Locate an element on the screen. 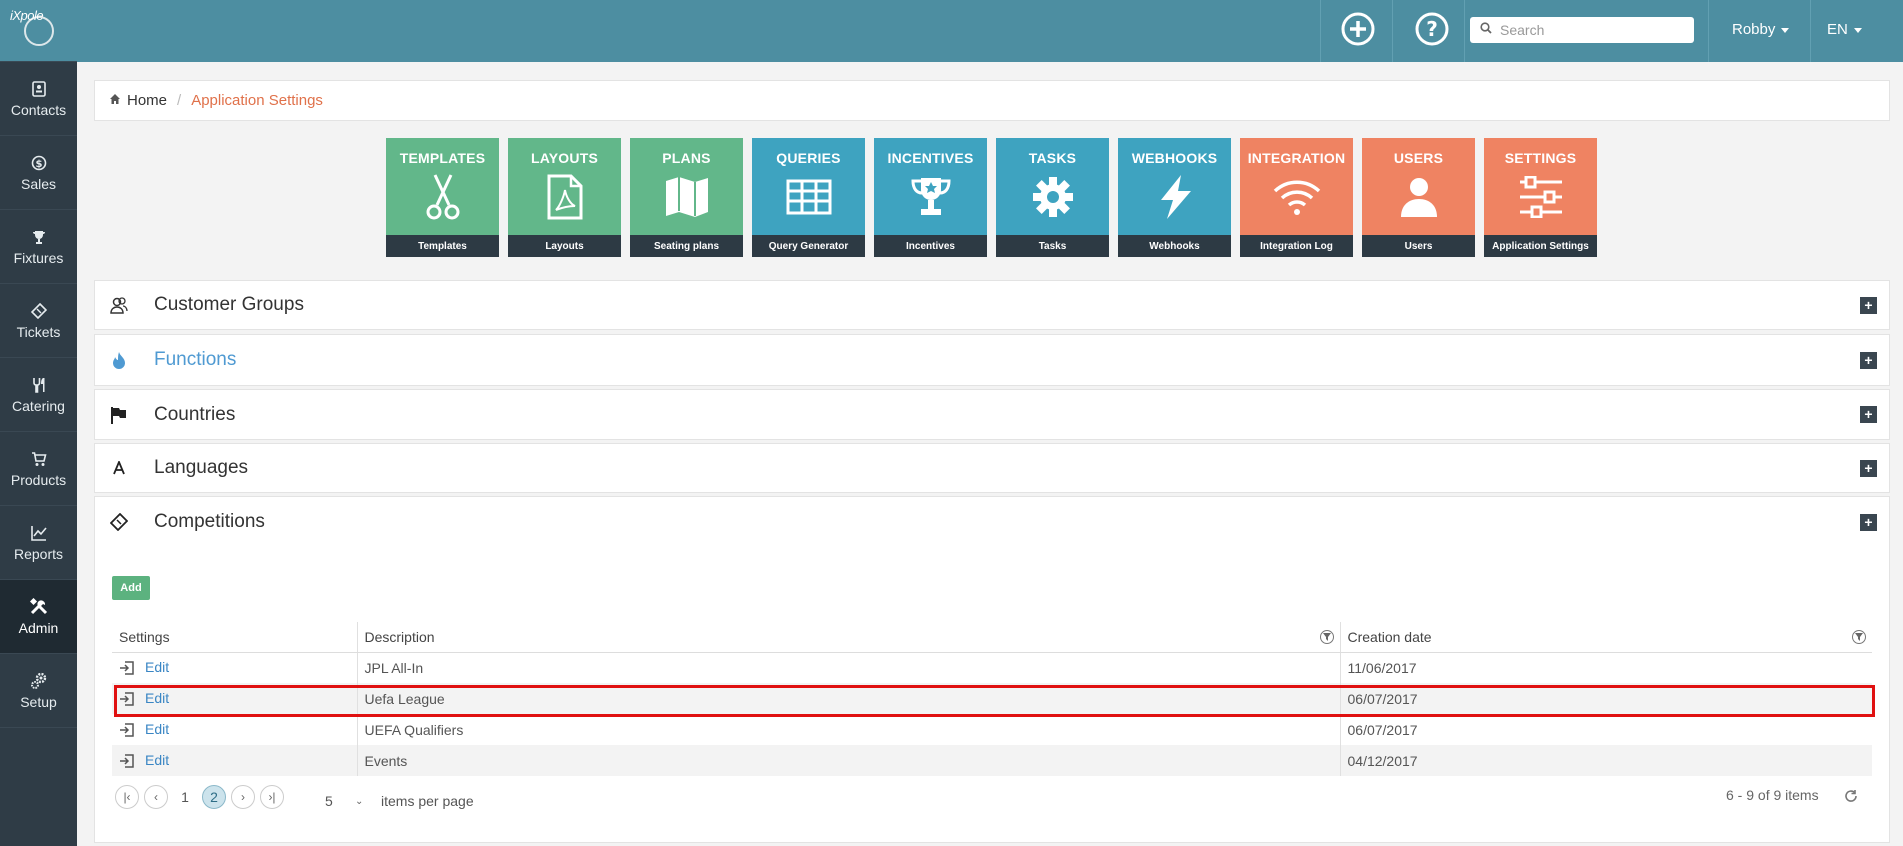 Image resolution: width=1903 pixels, height=846 pixels. map-icon is located at coordinates (687, 197).